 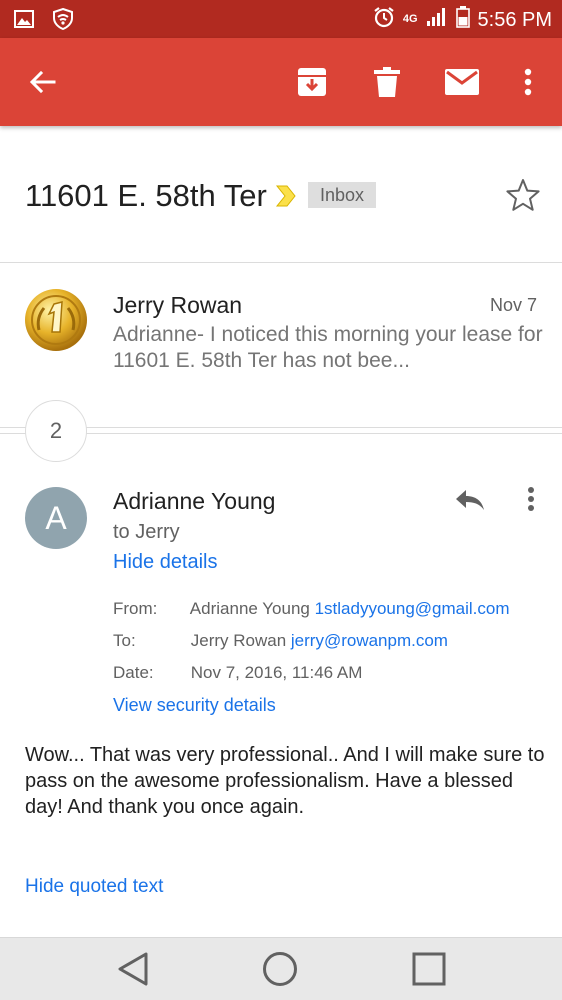 I want to click on clock-time: 5:56 PM, so click(x=514, y=19).